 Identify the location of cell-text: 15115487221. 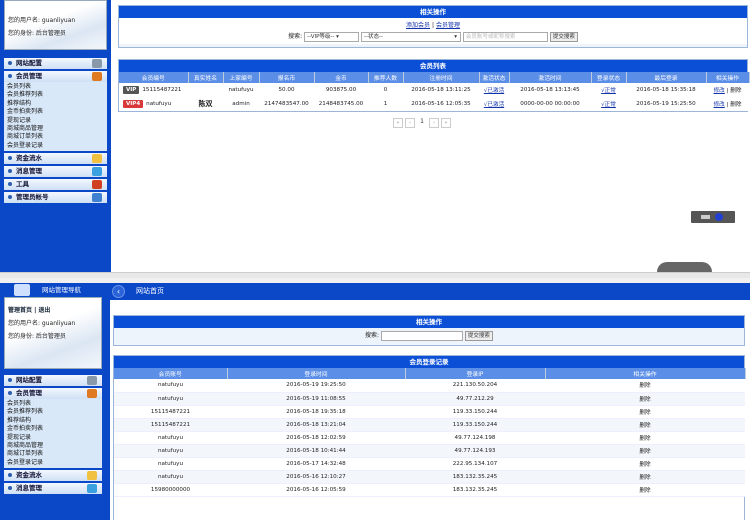
(162, 90).